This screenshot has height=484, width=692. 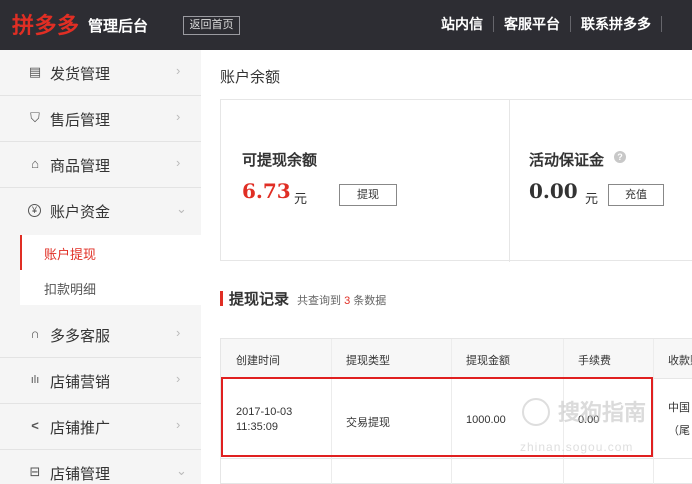 I want to click on nav-service-platform: 客服平台, so click(x=532, y=24).